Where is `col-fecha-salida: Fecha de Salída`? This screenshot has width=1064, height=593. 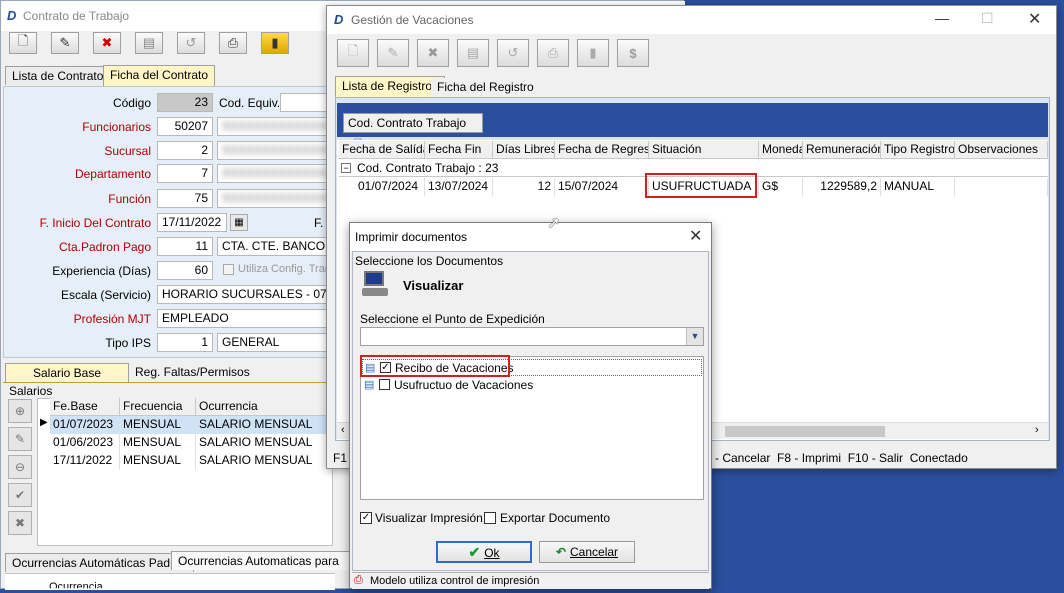 col-fecha-salida: Fecha de Salída is located at coordinates (382, 150).